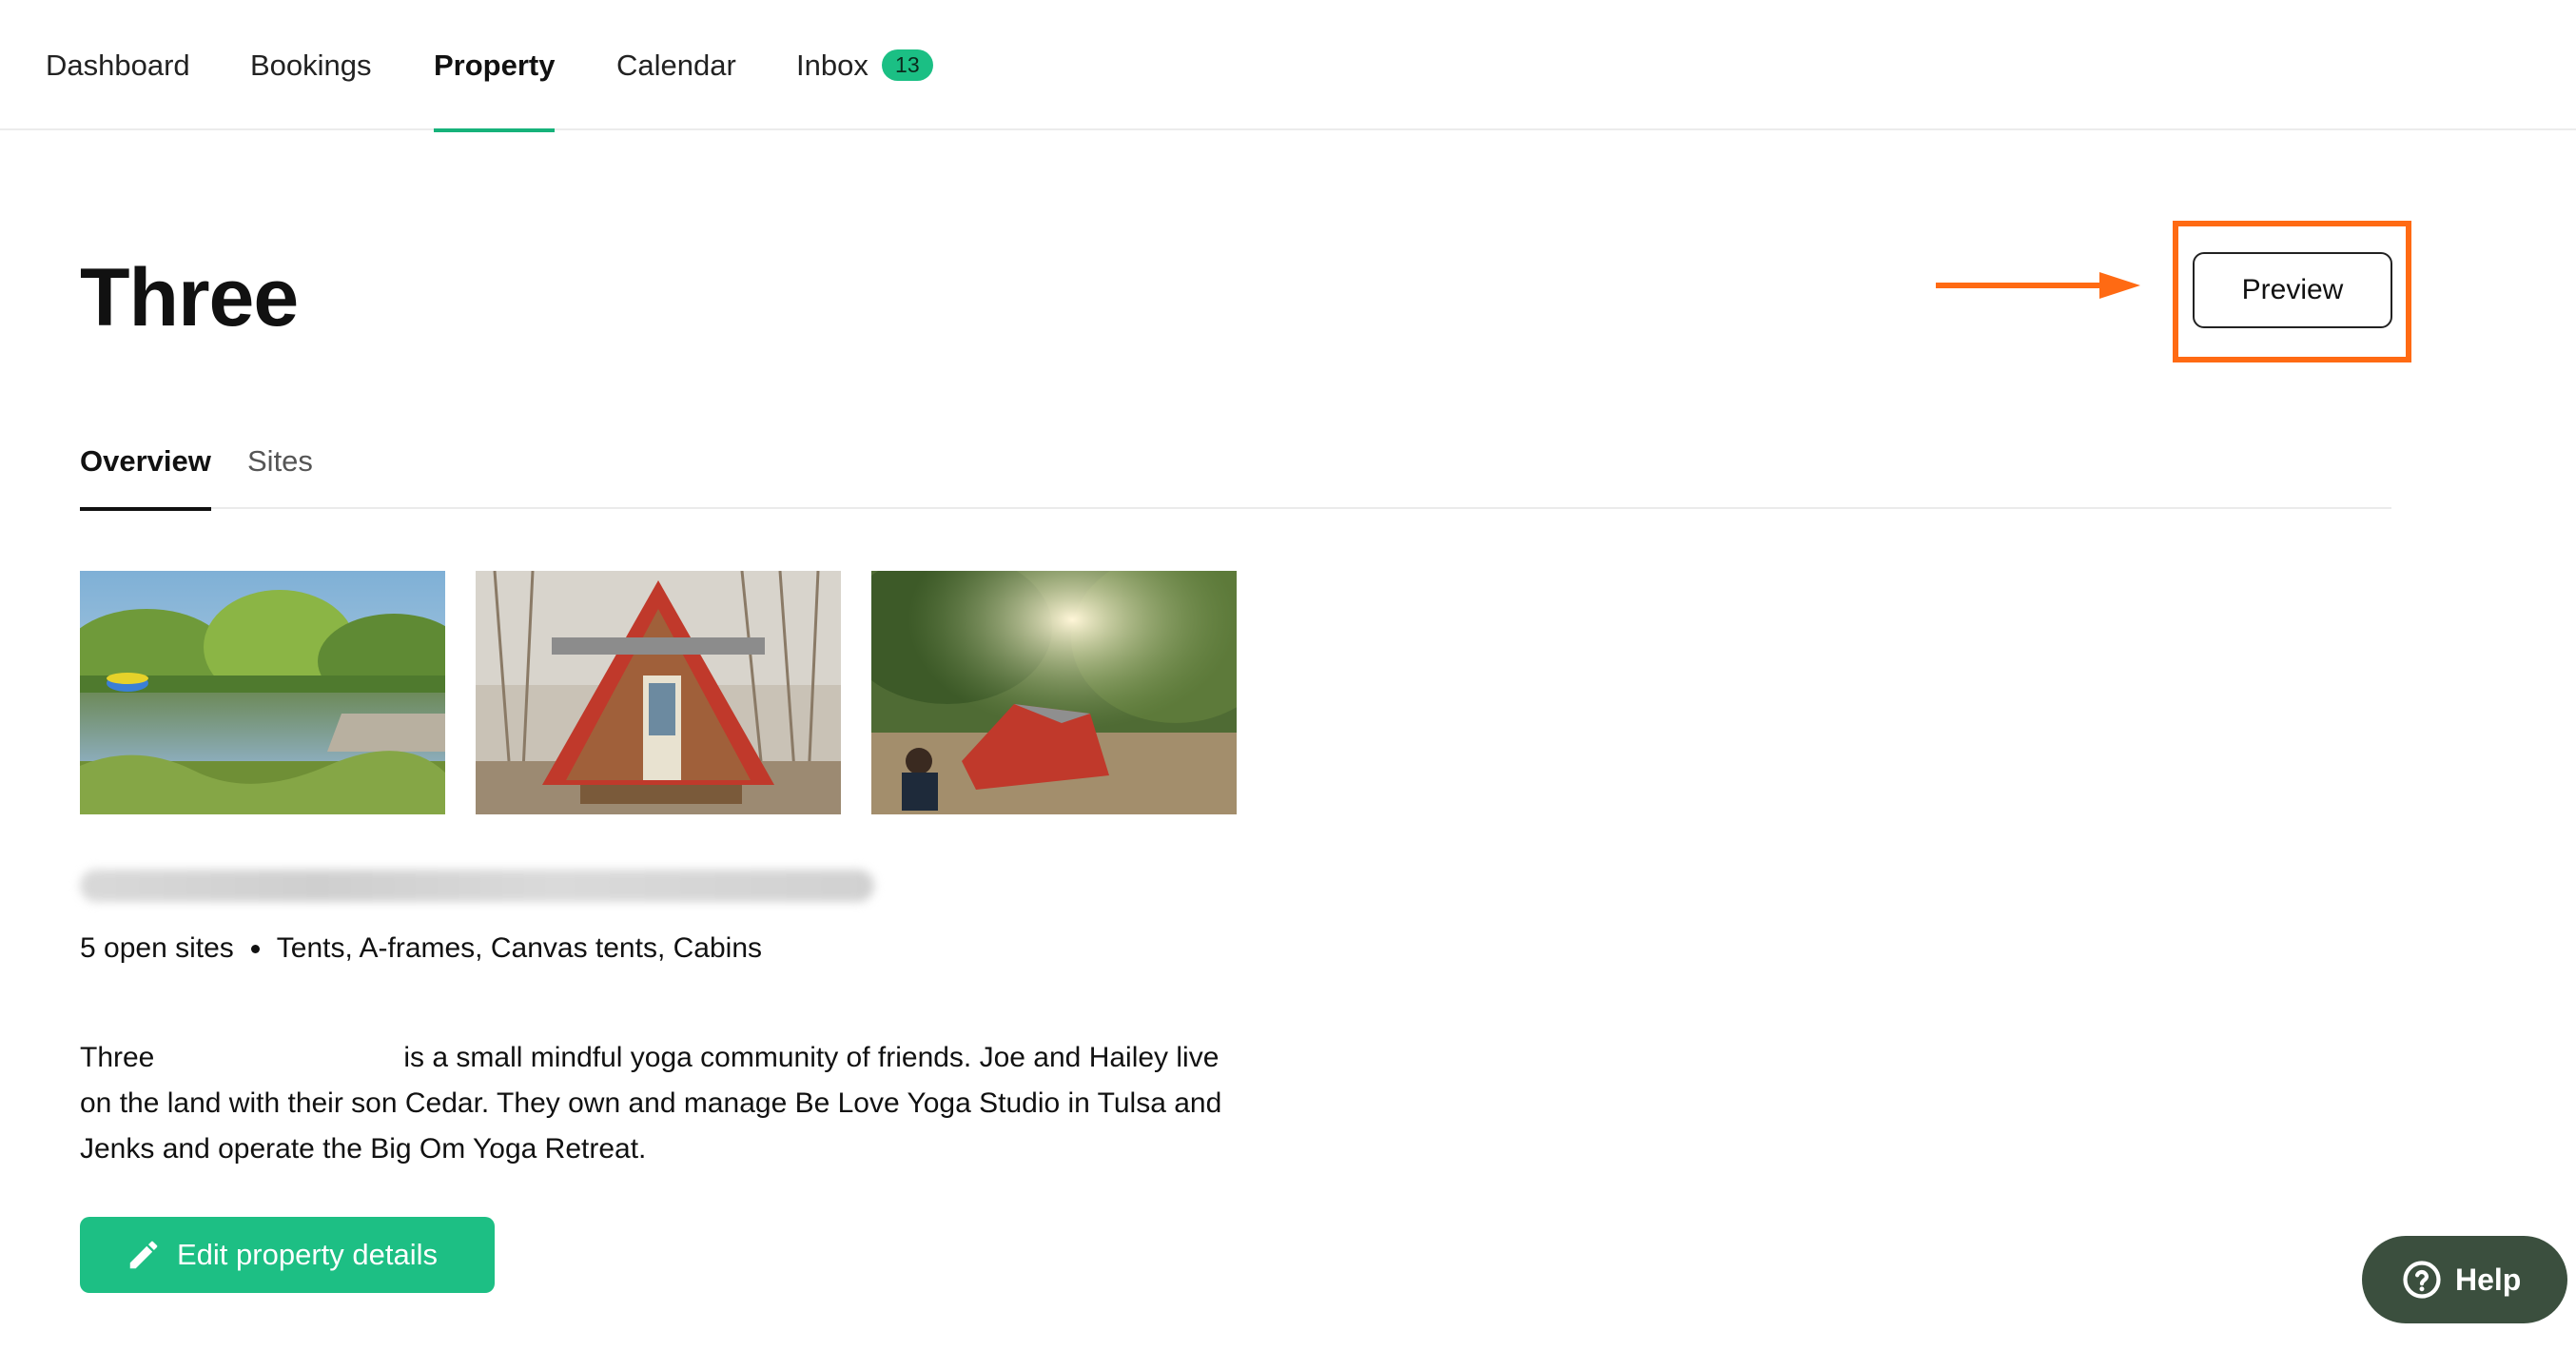  Describe the element at coordinates (143, 1255) in the screenshot. I see `pencil-icon` at that location.